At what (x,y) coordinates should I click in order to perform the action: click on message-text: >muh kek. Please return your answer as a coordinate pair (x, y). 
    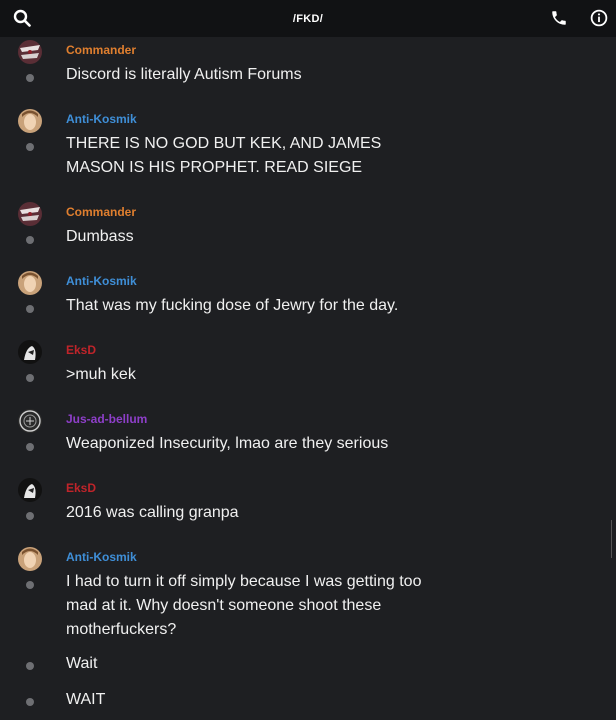
    Looking at the image, I should click on (101, 374).